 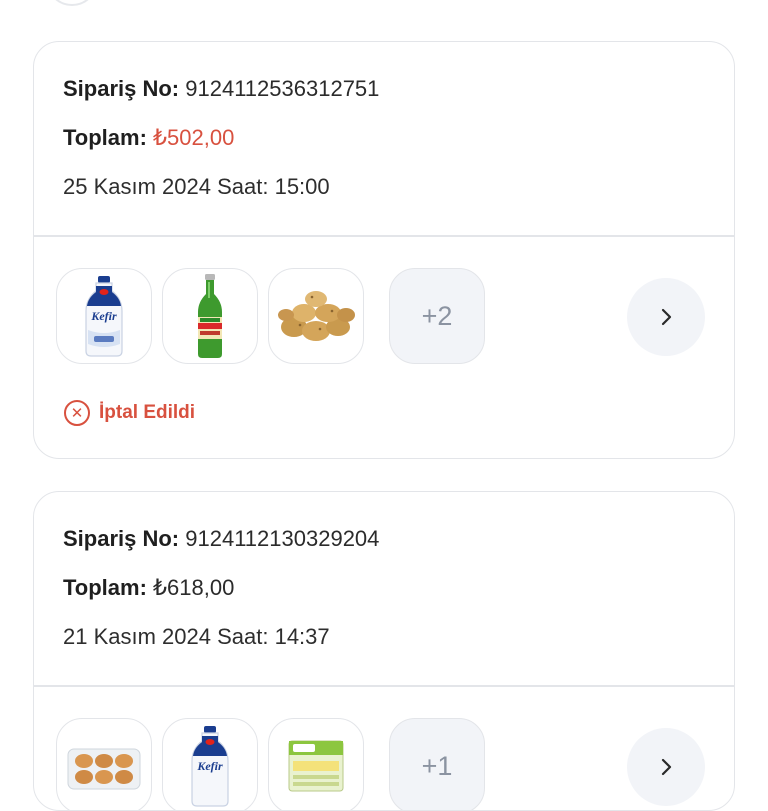 What do you see at coordinates (77, 413) in the screenshot?
I see `cancel-circle-icon: ✕` at bounding box center [77, 413].